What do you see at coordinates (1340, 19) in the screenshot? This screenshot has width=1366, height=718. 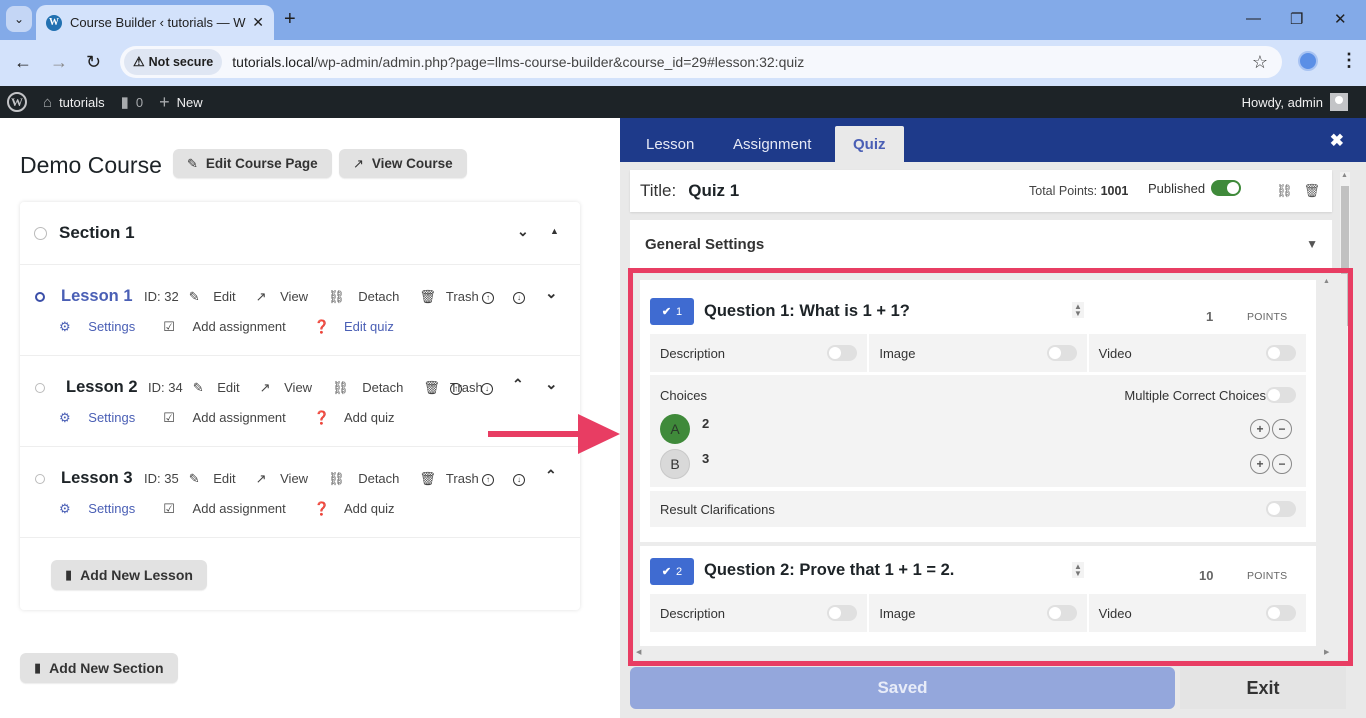 I see `window-close-icon: ✕` at bounding box center [1340, 19].